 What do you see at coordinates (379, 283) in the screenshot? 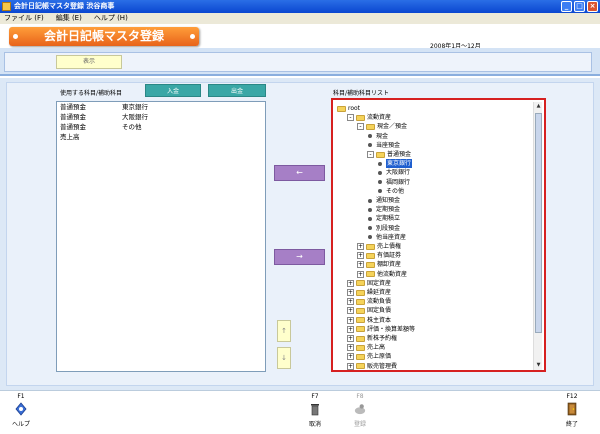
I see `tree-node-label: 固定資産` at bounding box center [379, 283].